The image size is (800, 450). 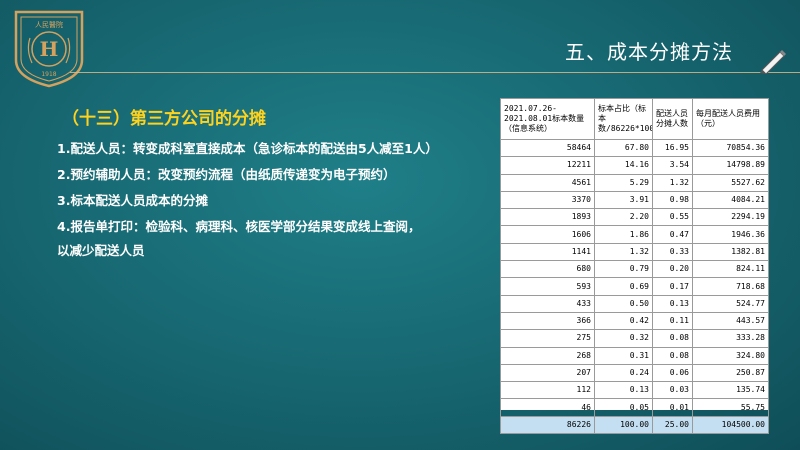 I want to click on table-cell: 16.95, so click(x=672, y=148).